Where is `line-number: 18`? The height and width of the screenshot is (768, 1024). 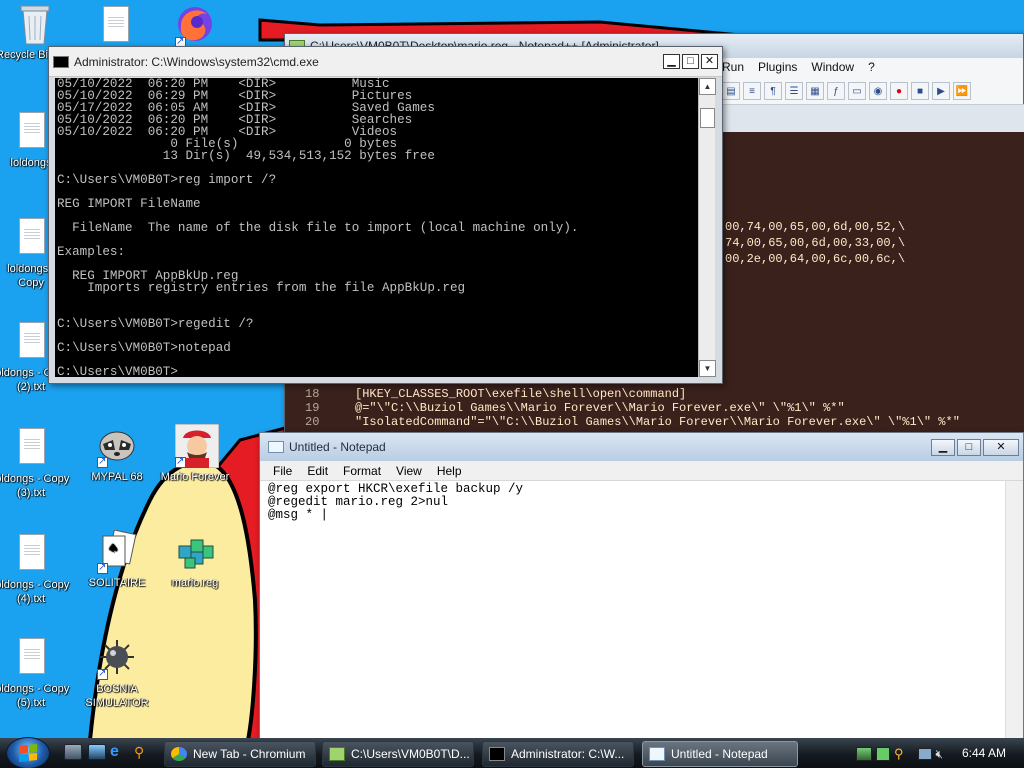 line-number: 18 is located at coordinates (312, 394).